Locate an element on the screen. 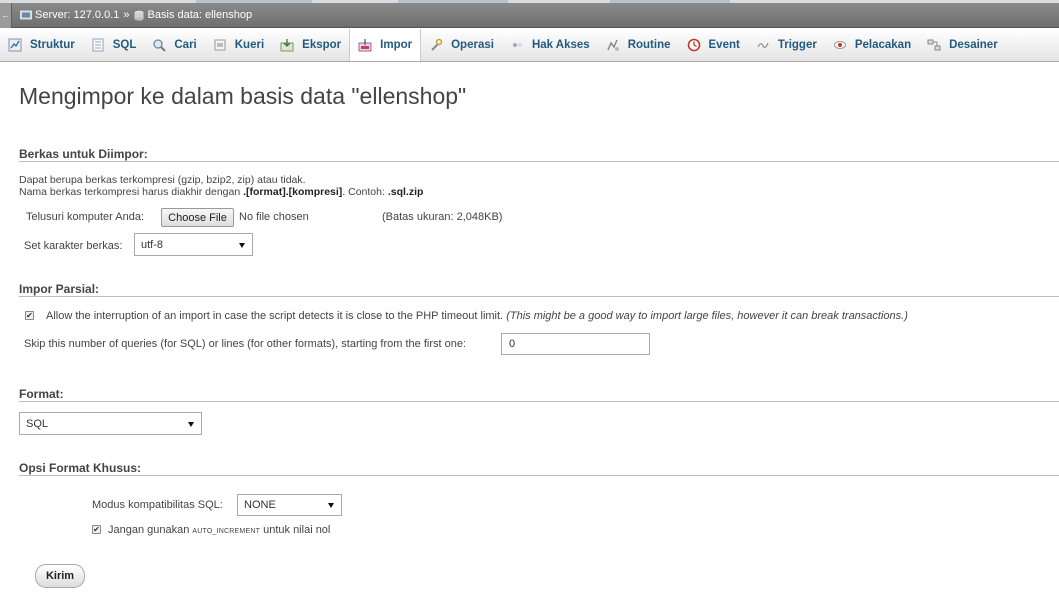 This screenshot has width=1059, height=593. browse-label: Telusuri komputer Anda: is located at coordinates (85, 217).